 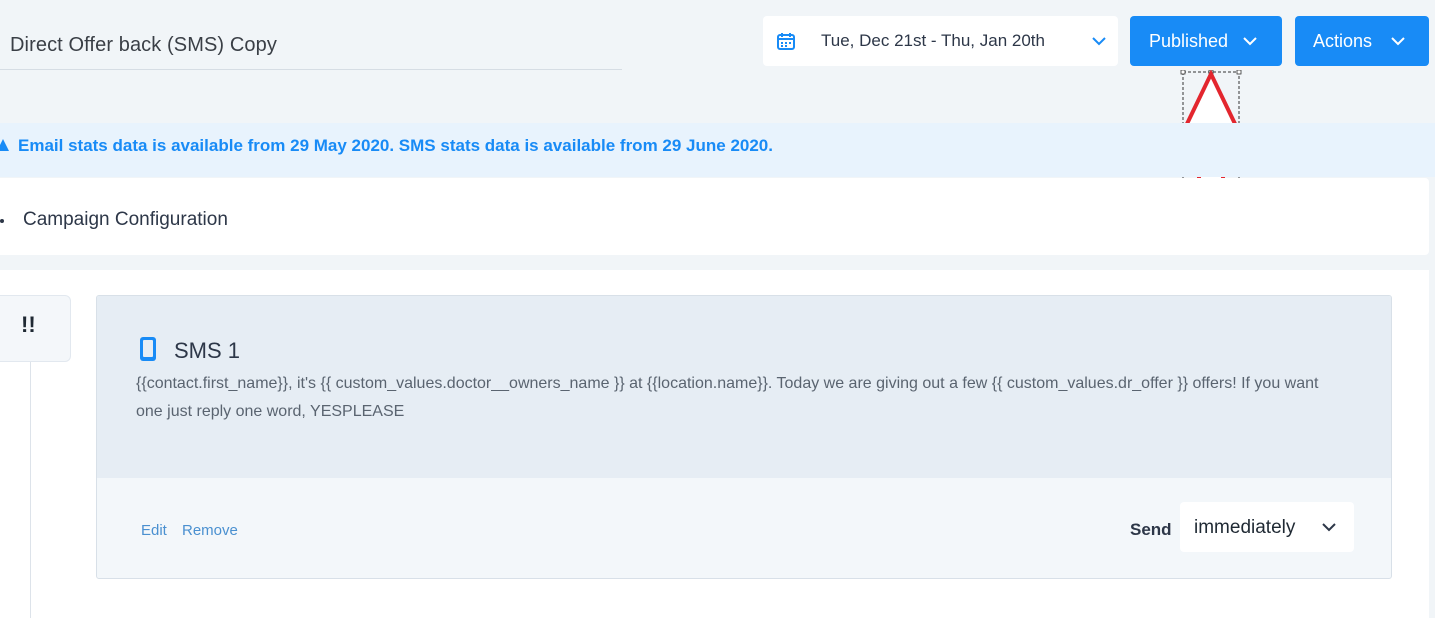 I want to click on date-range-picker: Tue, Dec 21st - Thu, Jan 20th, so click(x=940, y=41).